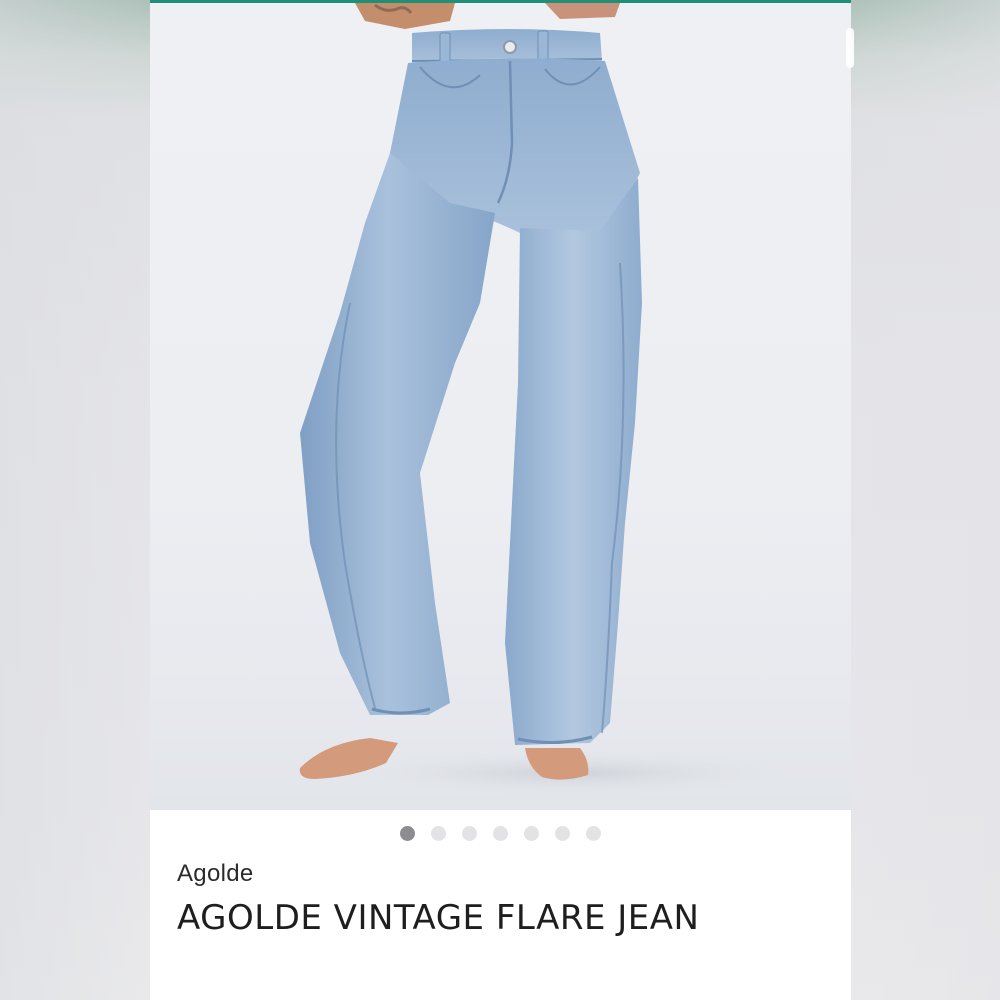  What do you see at coordinates (850, 48) in the screenshot?
I see `edge-handle` at bounding box center [850, 48].